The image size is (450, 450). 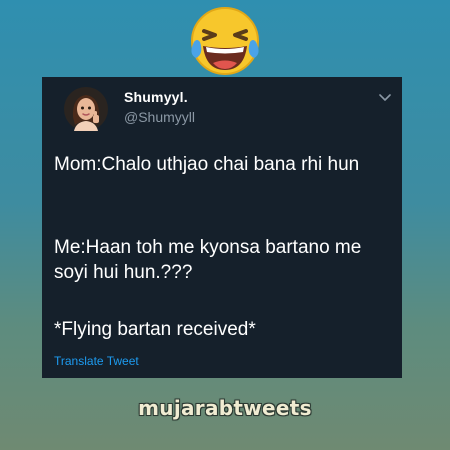 What do you see at coordinates (225, 408) in the screenshot?
I see `watermark-text: mujarabtweets` at bounding box center [225, 408].